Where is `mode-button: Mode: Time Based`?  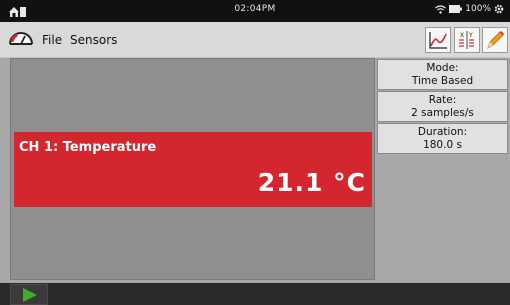 mode-button: Mode: Time Based is located at coordinates (442, 74).